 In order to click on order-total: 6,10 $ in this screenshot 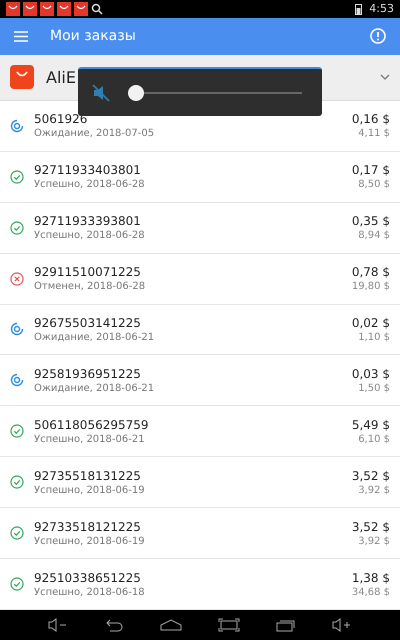, I will do `click(374, 439)`.